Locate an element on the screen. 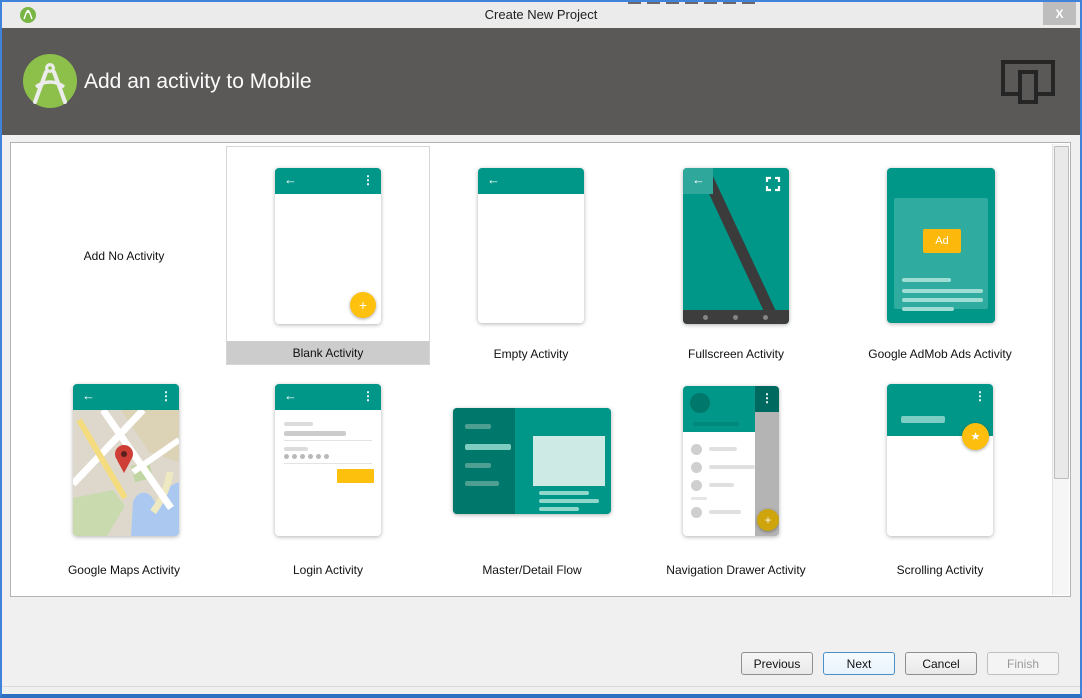 Image resolution: width=1082 pixels, height=698 pixels. android-studio-logo is located at coordinates (50, 81).